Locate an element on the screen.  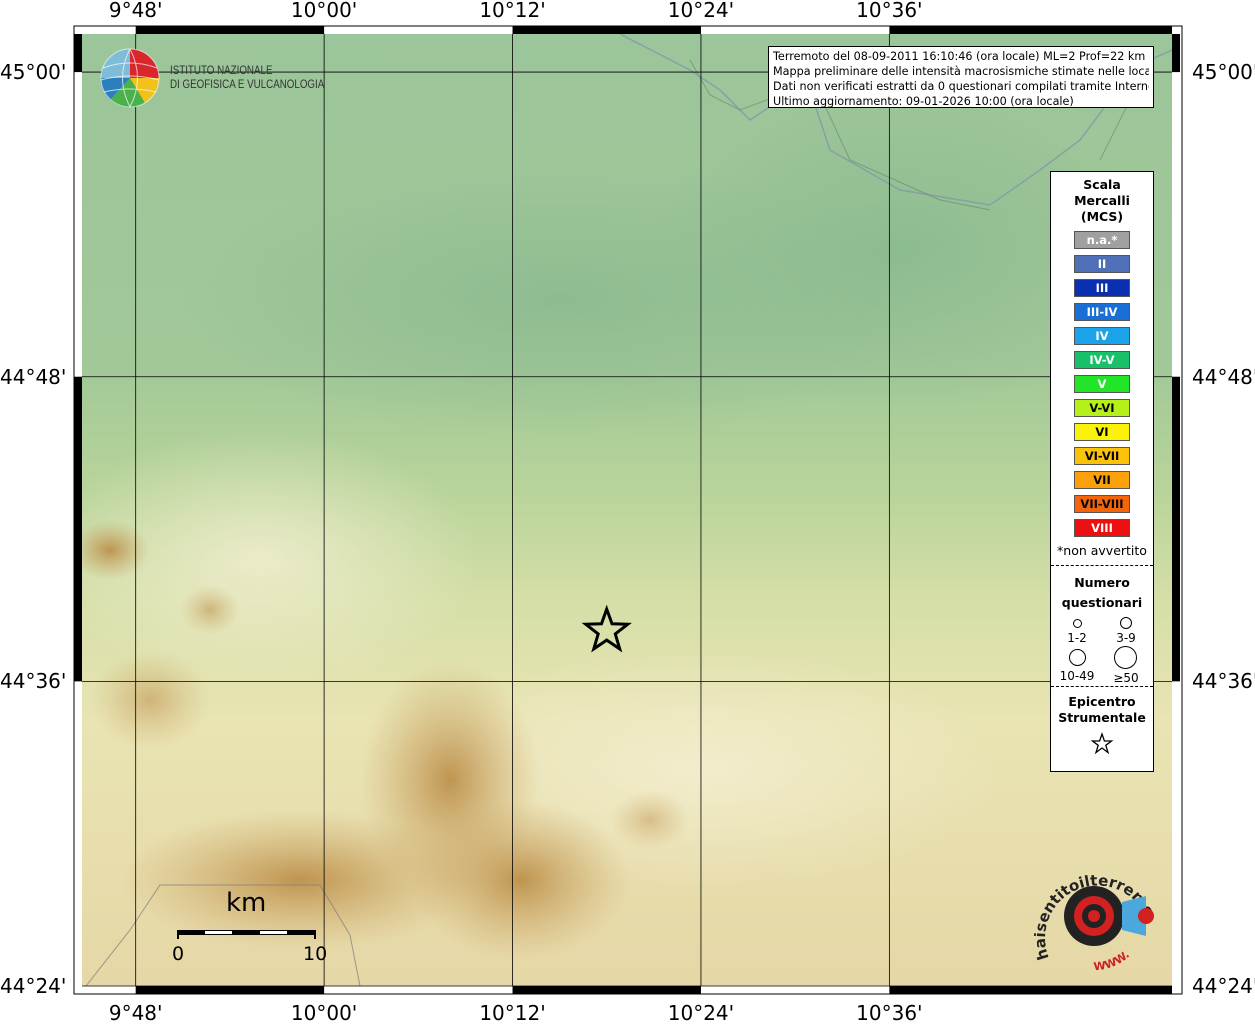
legend-swatch: VII is located at coordinates (1102, 480).